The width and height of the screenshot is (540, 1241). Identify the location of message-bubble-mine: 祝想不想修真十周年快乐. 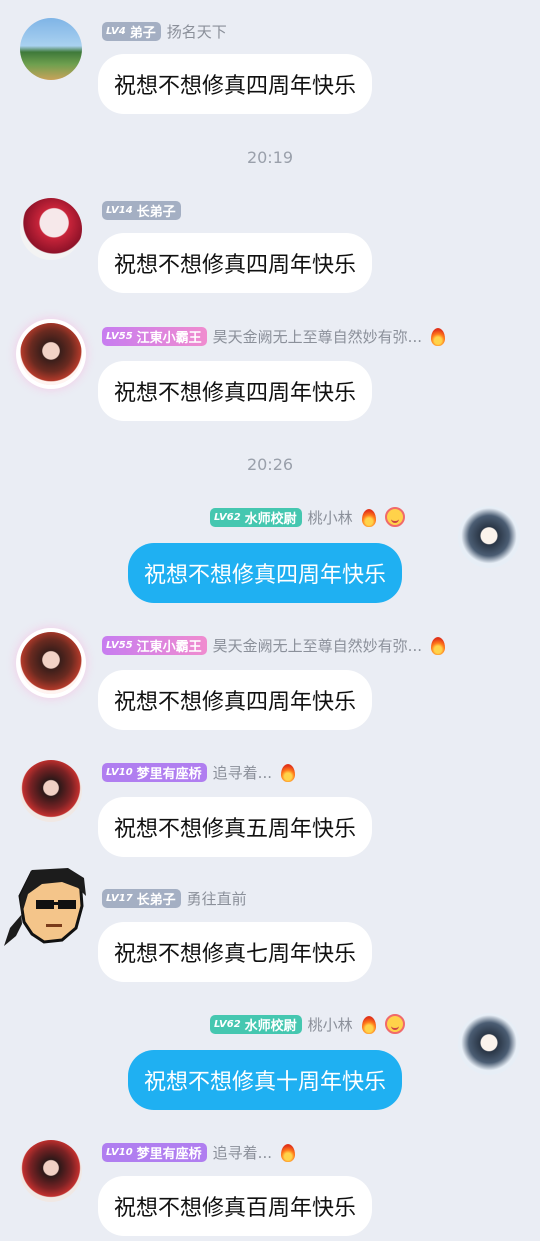
(265, 1080).